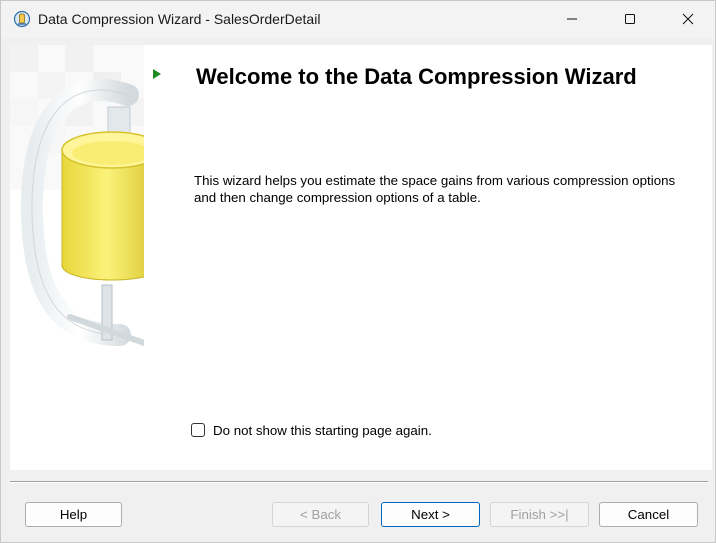 The width and height of the screenshot is (716, 543). What do you see at coordinates (539, 514) in the screenshot?
I see `finish-button: Finish >>|` at bounding box center [539, 514].